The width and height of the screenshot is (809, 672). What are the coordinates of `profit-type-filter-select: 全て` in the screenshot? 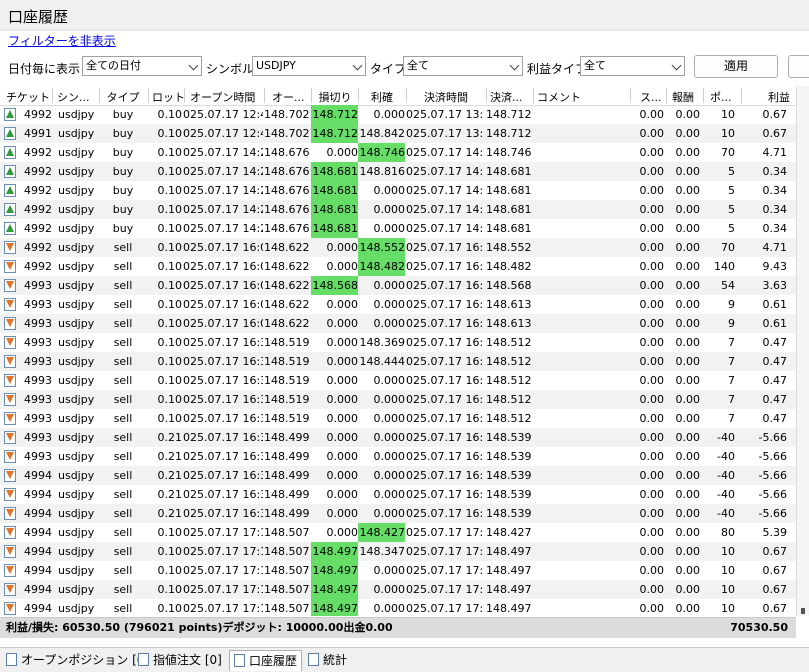 It's located at (632, 66).